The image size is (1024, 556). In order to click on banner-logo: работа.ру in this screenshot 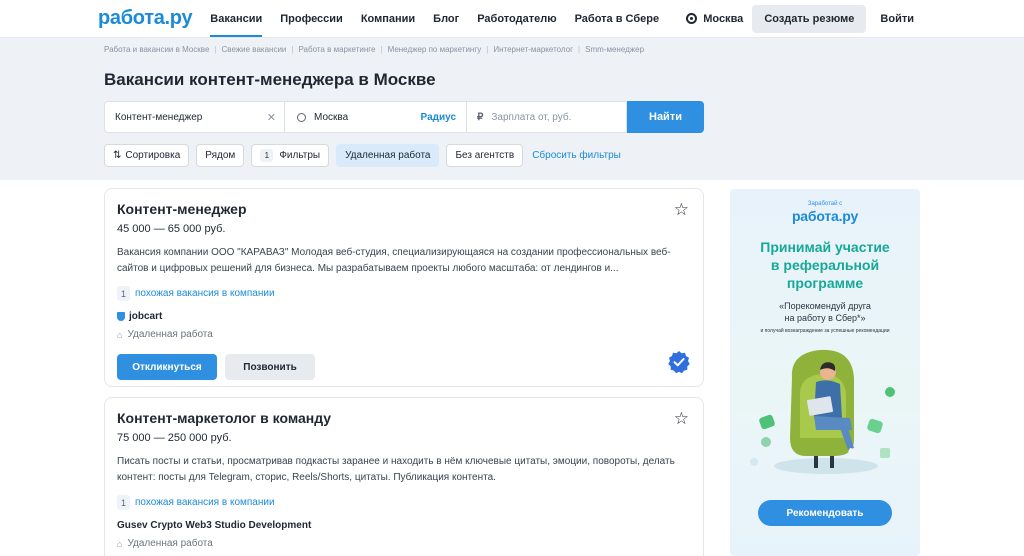, I will do `click(825, 216)`.